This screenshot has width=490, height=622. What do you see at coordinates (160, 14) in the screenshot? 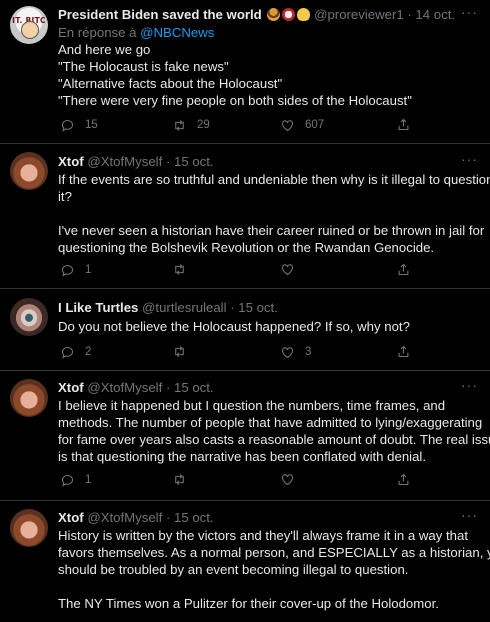
I see `display-name: President Biden saved the world` at bounding box center [160, 14].